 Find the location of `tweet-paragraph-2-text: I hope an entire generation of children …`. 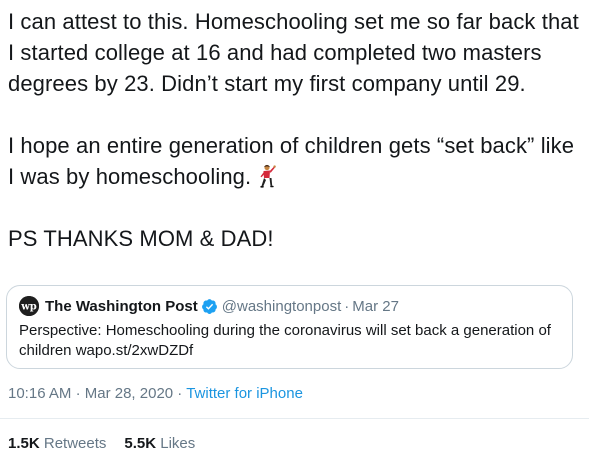

tweet-paragraph-2-text: I hope an entire generation of children … is located at coordinates (291, 161).